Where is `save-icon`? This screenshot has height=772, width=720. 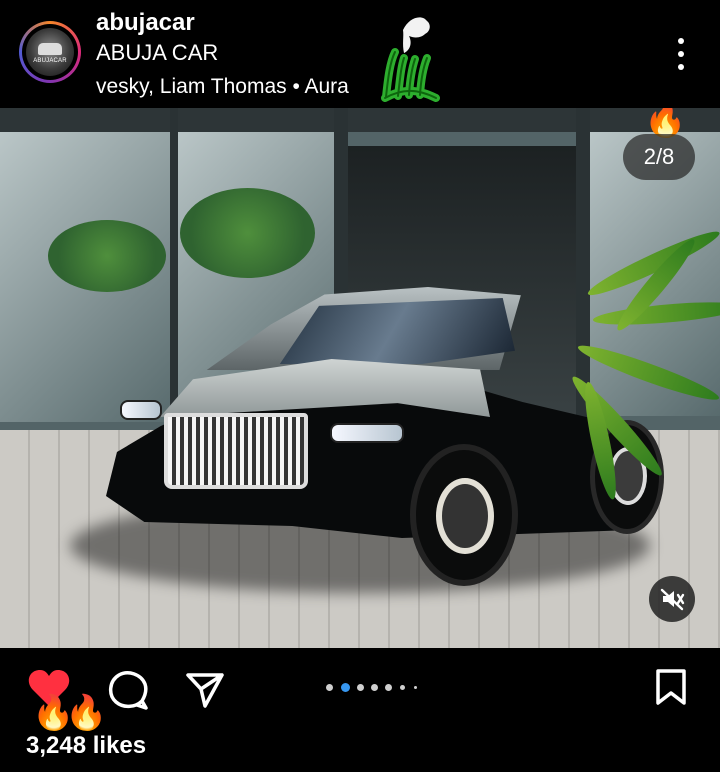 save-icon is located at coordinates (671, 687).